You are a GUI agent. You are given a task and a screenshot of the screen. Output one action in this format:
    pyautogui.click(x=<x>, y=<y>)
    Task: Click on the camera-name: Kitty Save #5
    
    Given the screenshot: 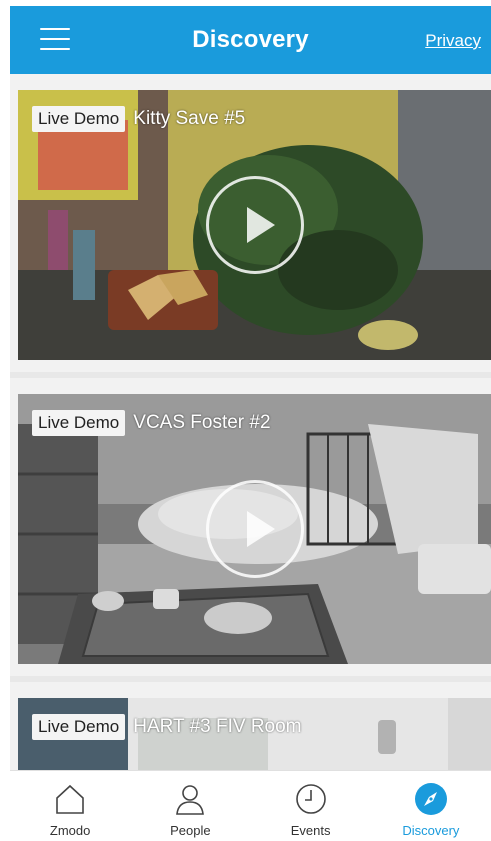 What is the action you would take?
    pyautogui.click(x=189, y=118)
    